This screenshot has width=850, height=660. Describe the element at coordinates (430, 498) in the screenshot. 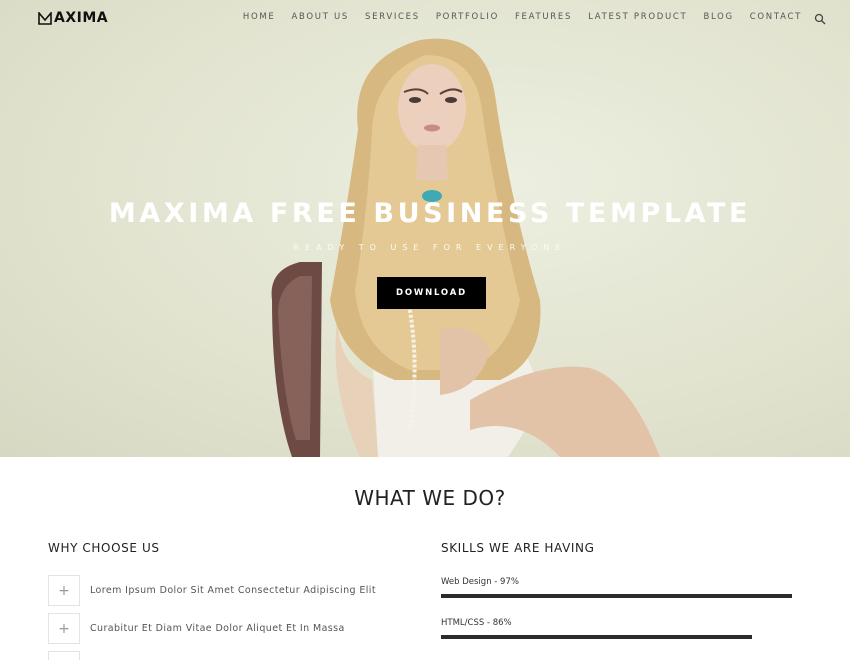

I see `section-title: WHAT WE DO?` at that location.